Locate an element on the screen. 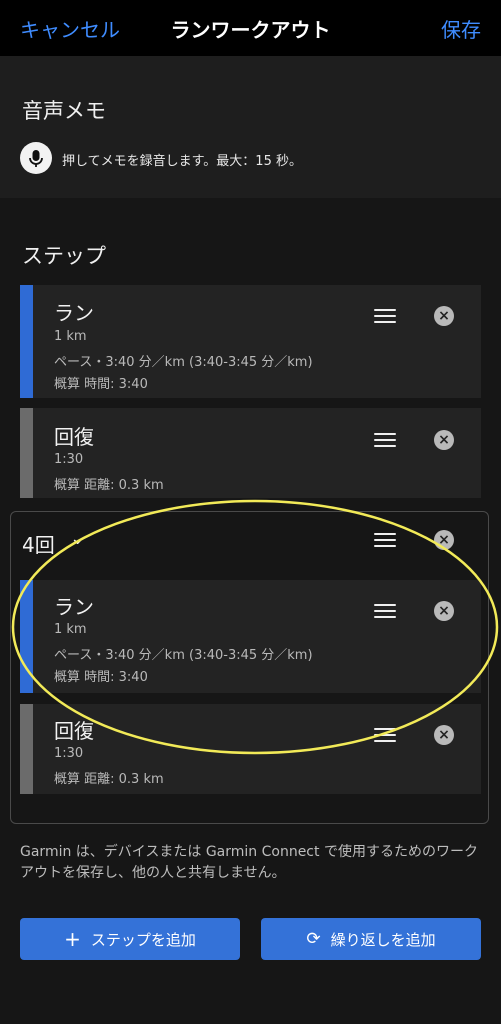 The height and width of the screenshot is (1024, 501). record-memo-button is located at coordinates (36, 158).